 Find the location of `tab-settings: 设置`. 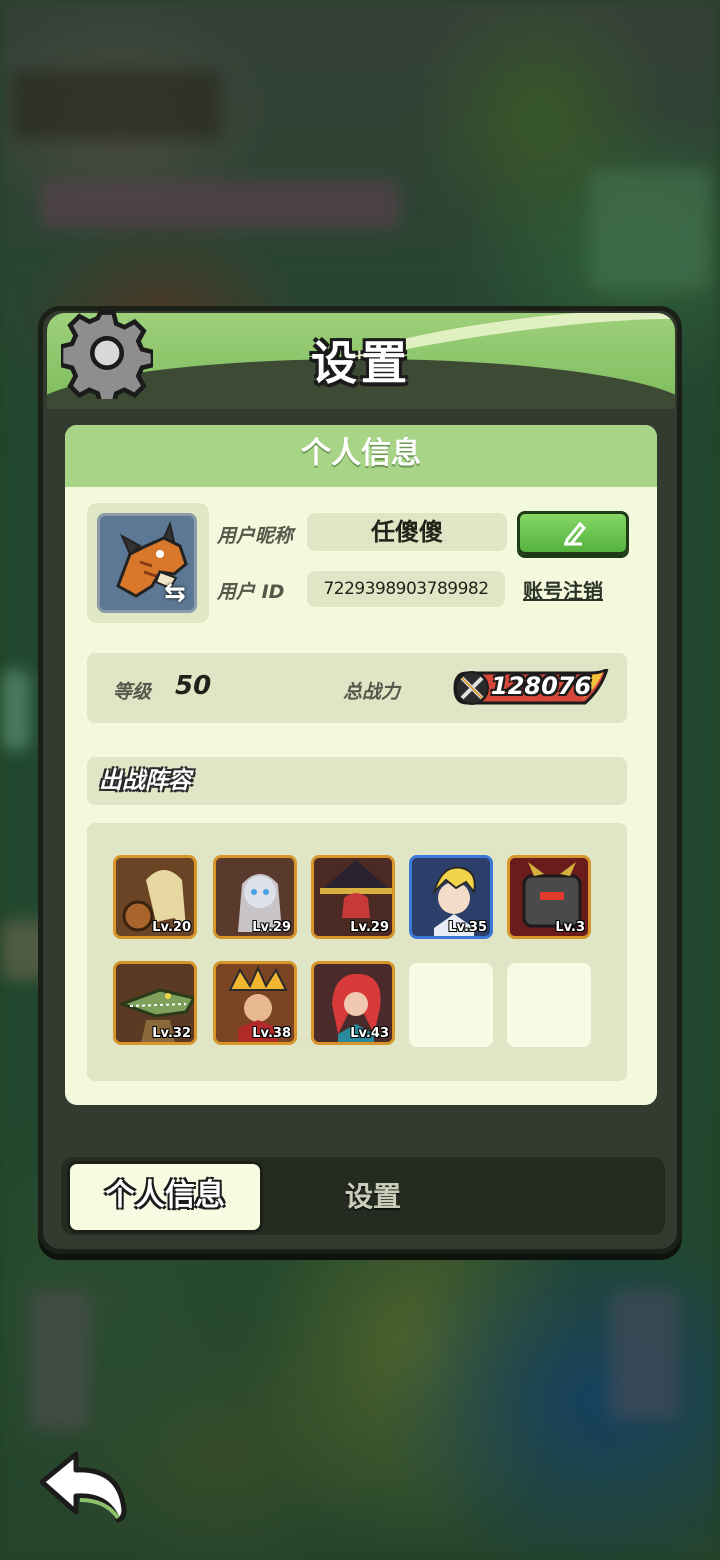

tab-settings: 设置 is located at coordinates (373, 1197).